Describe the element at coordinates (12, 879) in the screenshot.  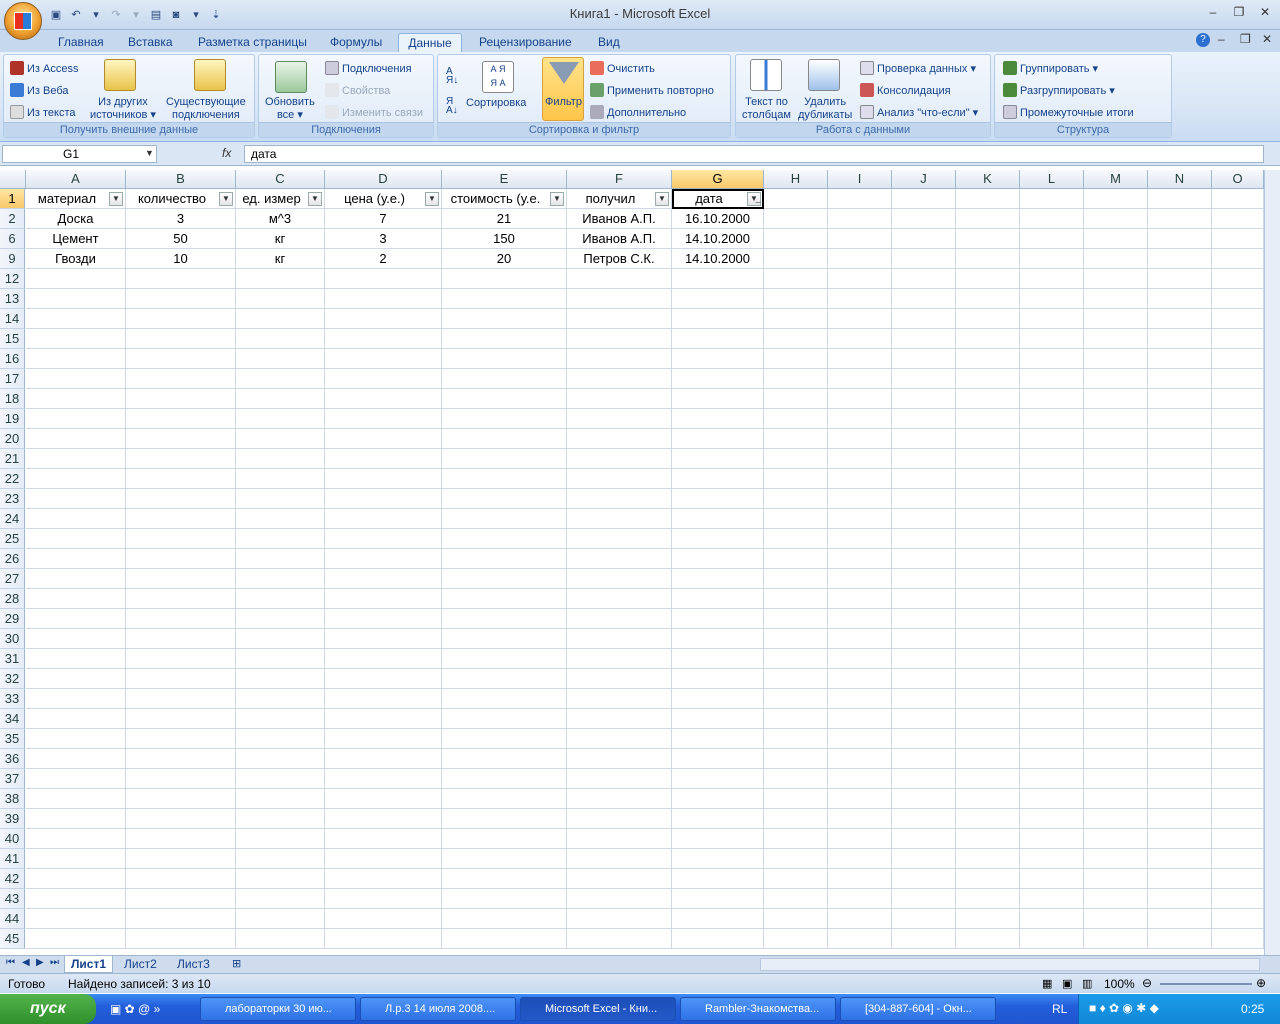
I see `row-header: 42` at that location.